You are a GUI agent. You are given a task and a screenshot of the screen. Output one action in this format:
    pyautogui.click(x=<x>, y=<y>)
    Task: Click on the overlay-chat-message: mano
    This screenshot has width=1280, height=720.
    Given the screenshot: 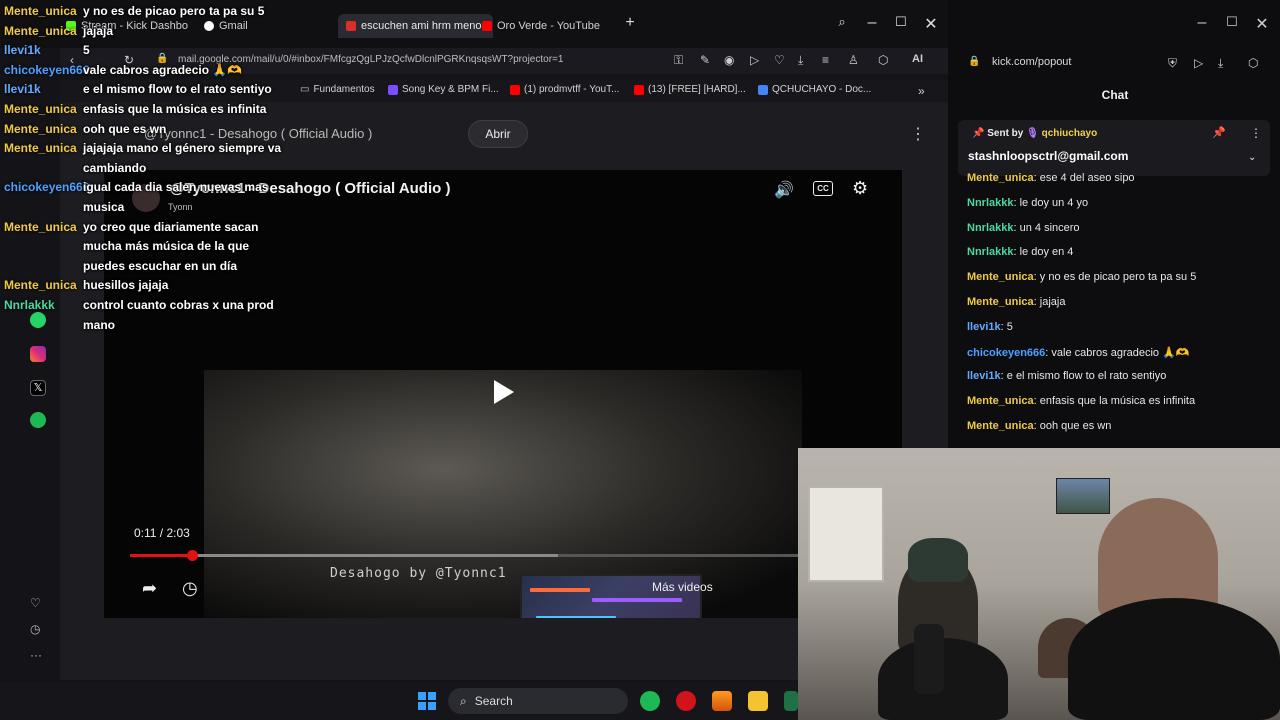 What is the action you would take?
    pyautogui.click(x=99, y=324)
    